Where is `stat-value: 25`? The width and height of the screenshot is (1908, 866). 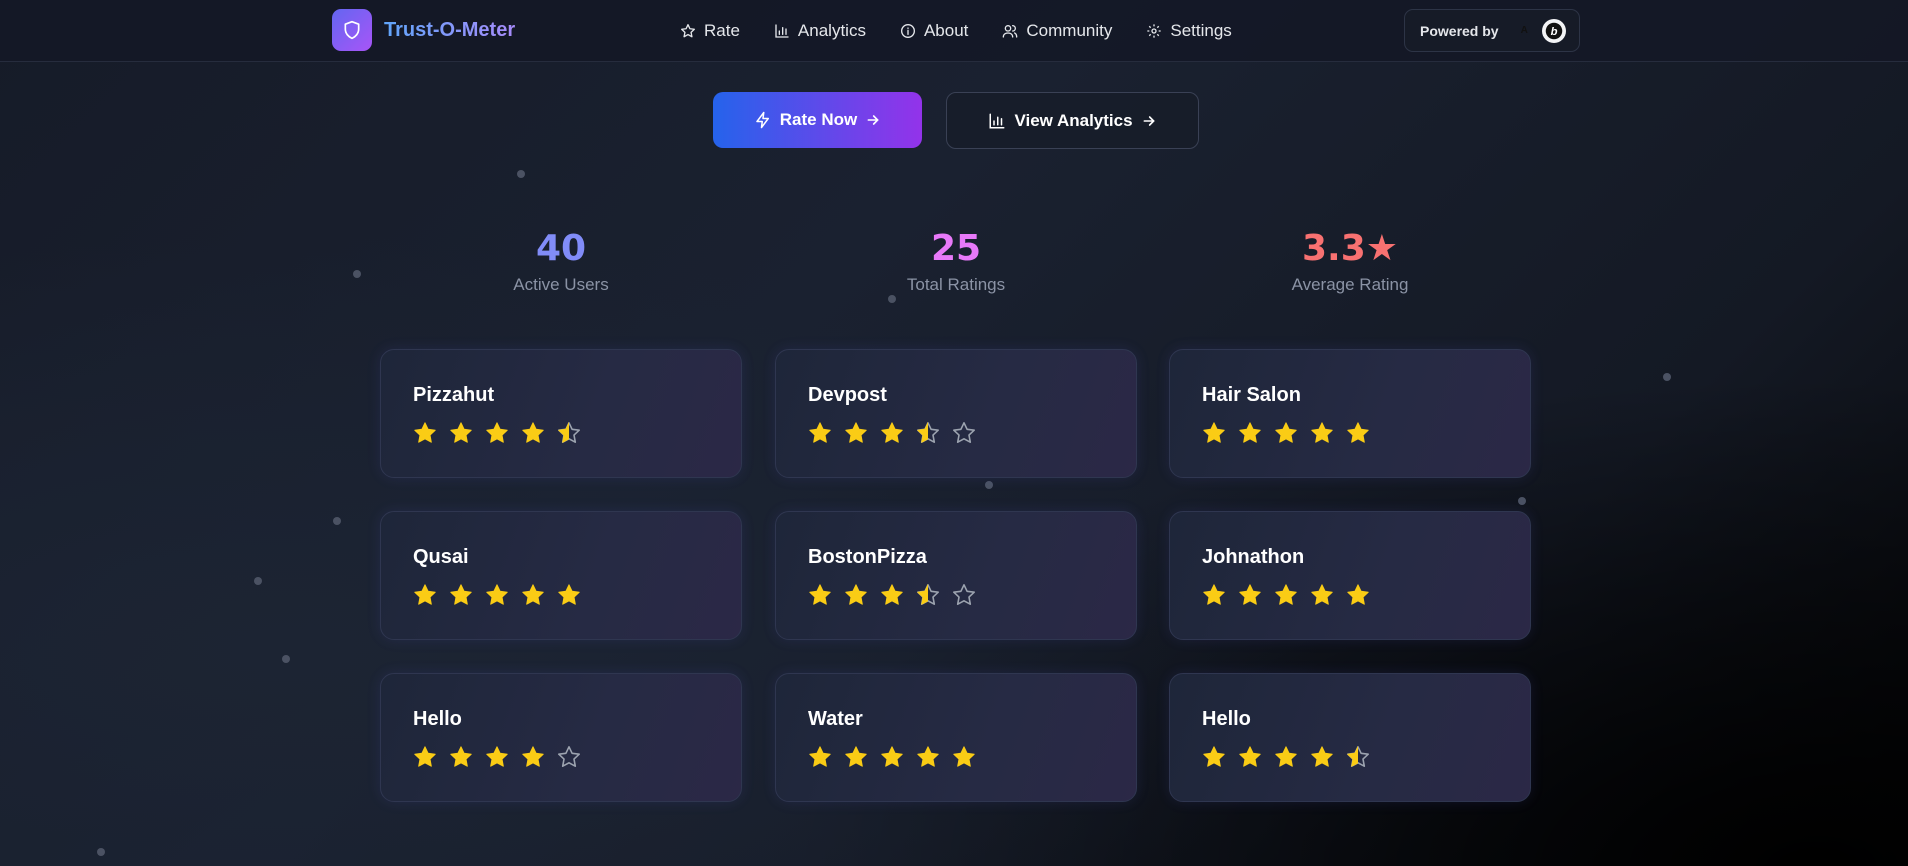
stat-value: 25 is located at coordinates (956, 248).